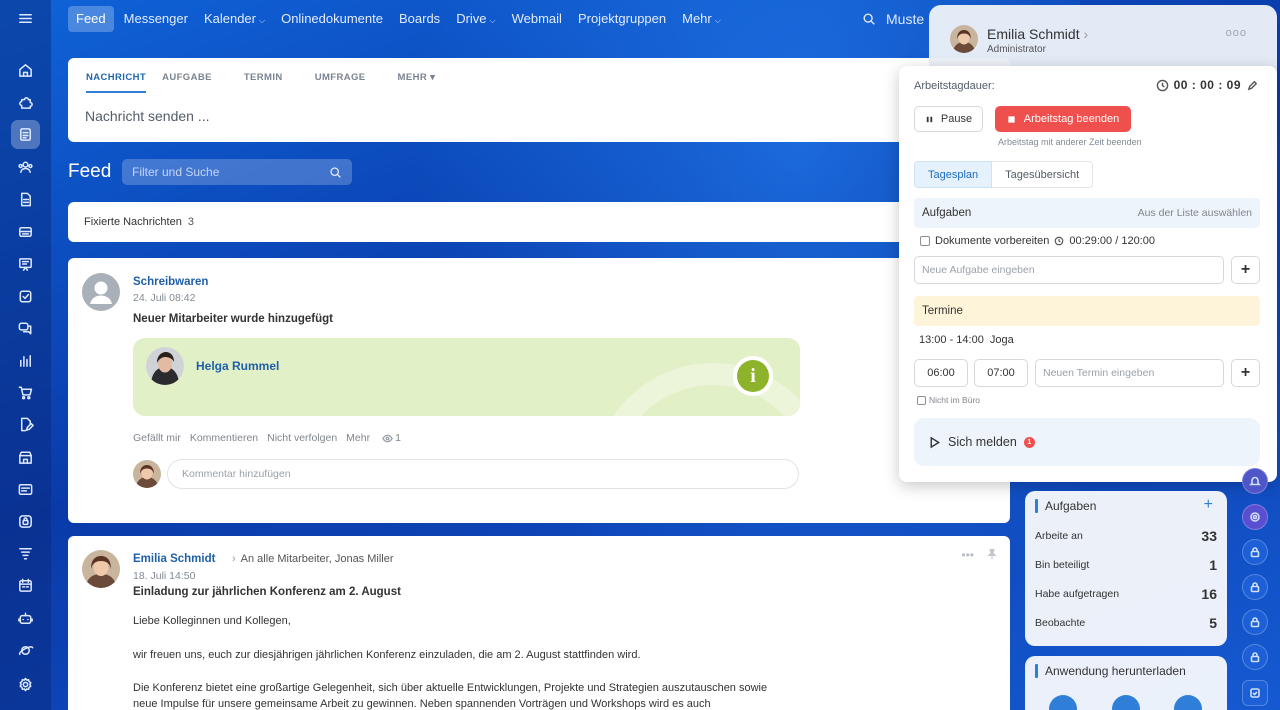 This screenshot has width=1280, height=710. Describe the element at coordinates (947, 213) in the screenshot. I see `tasks-header-title: Aufgaben` at that location.